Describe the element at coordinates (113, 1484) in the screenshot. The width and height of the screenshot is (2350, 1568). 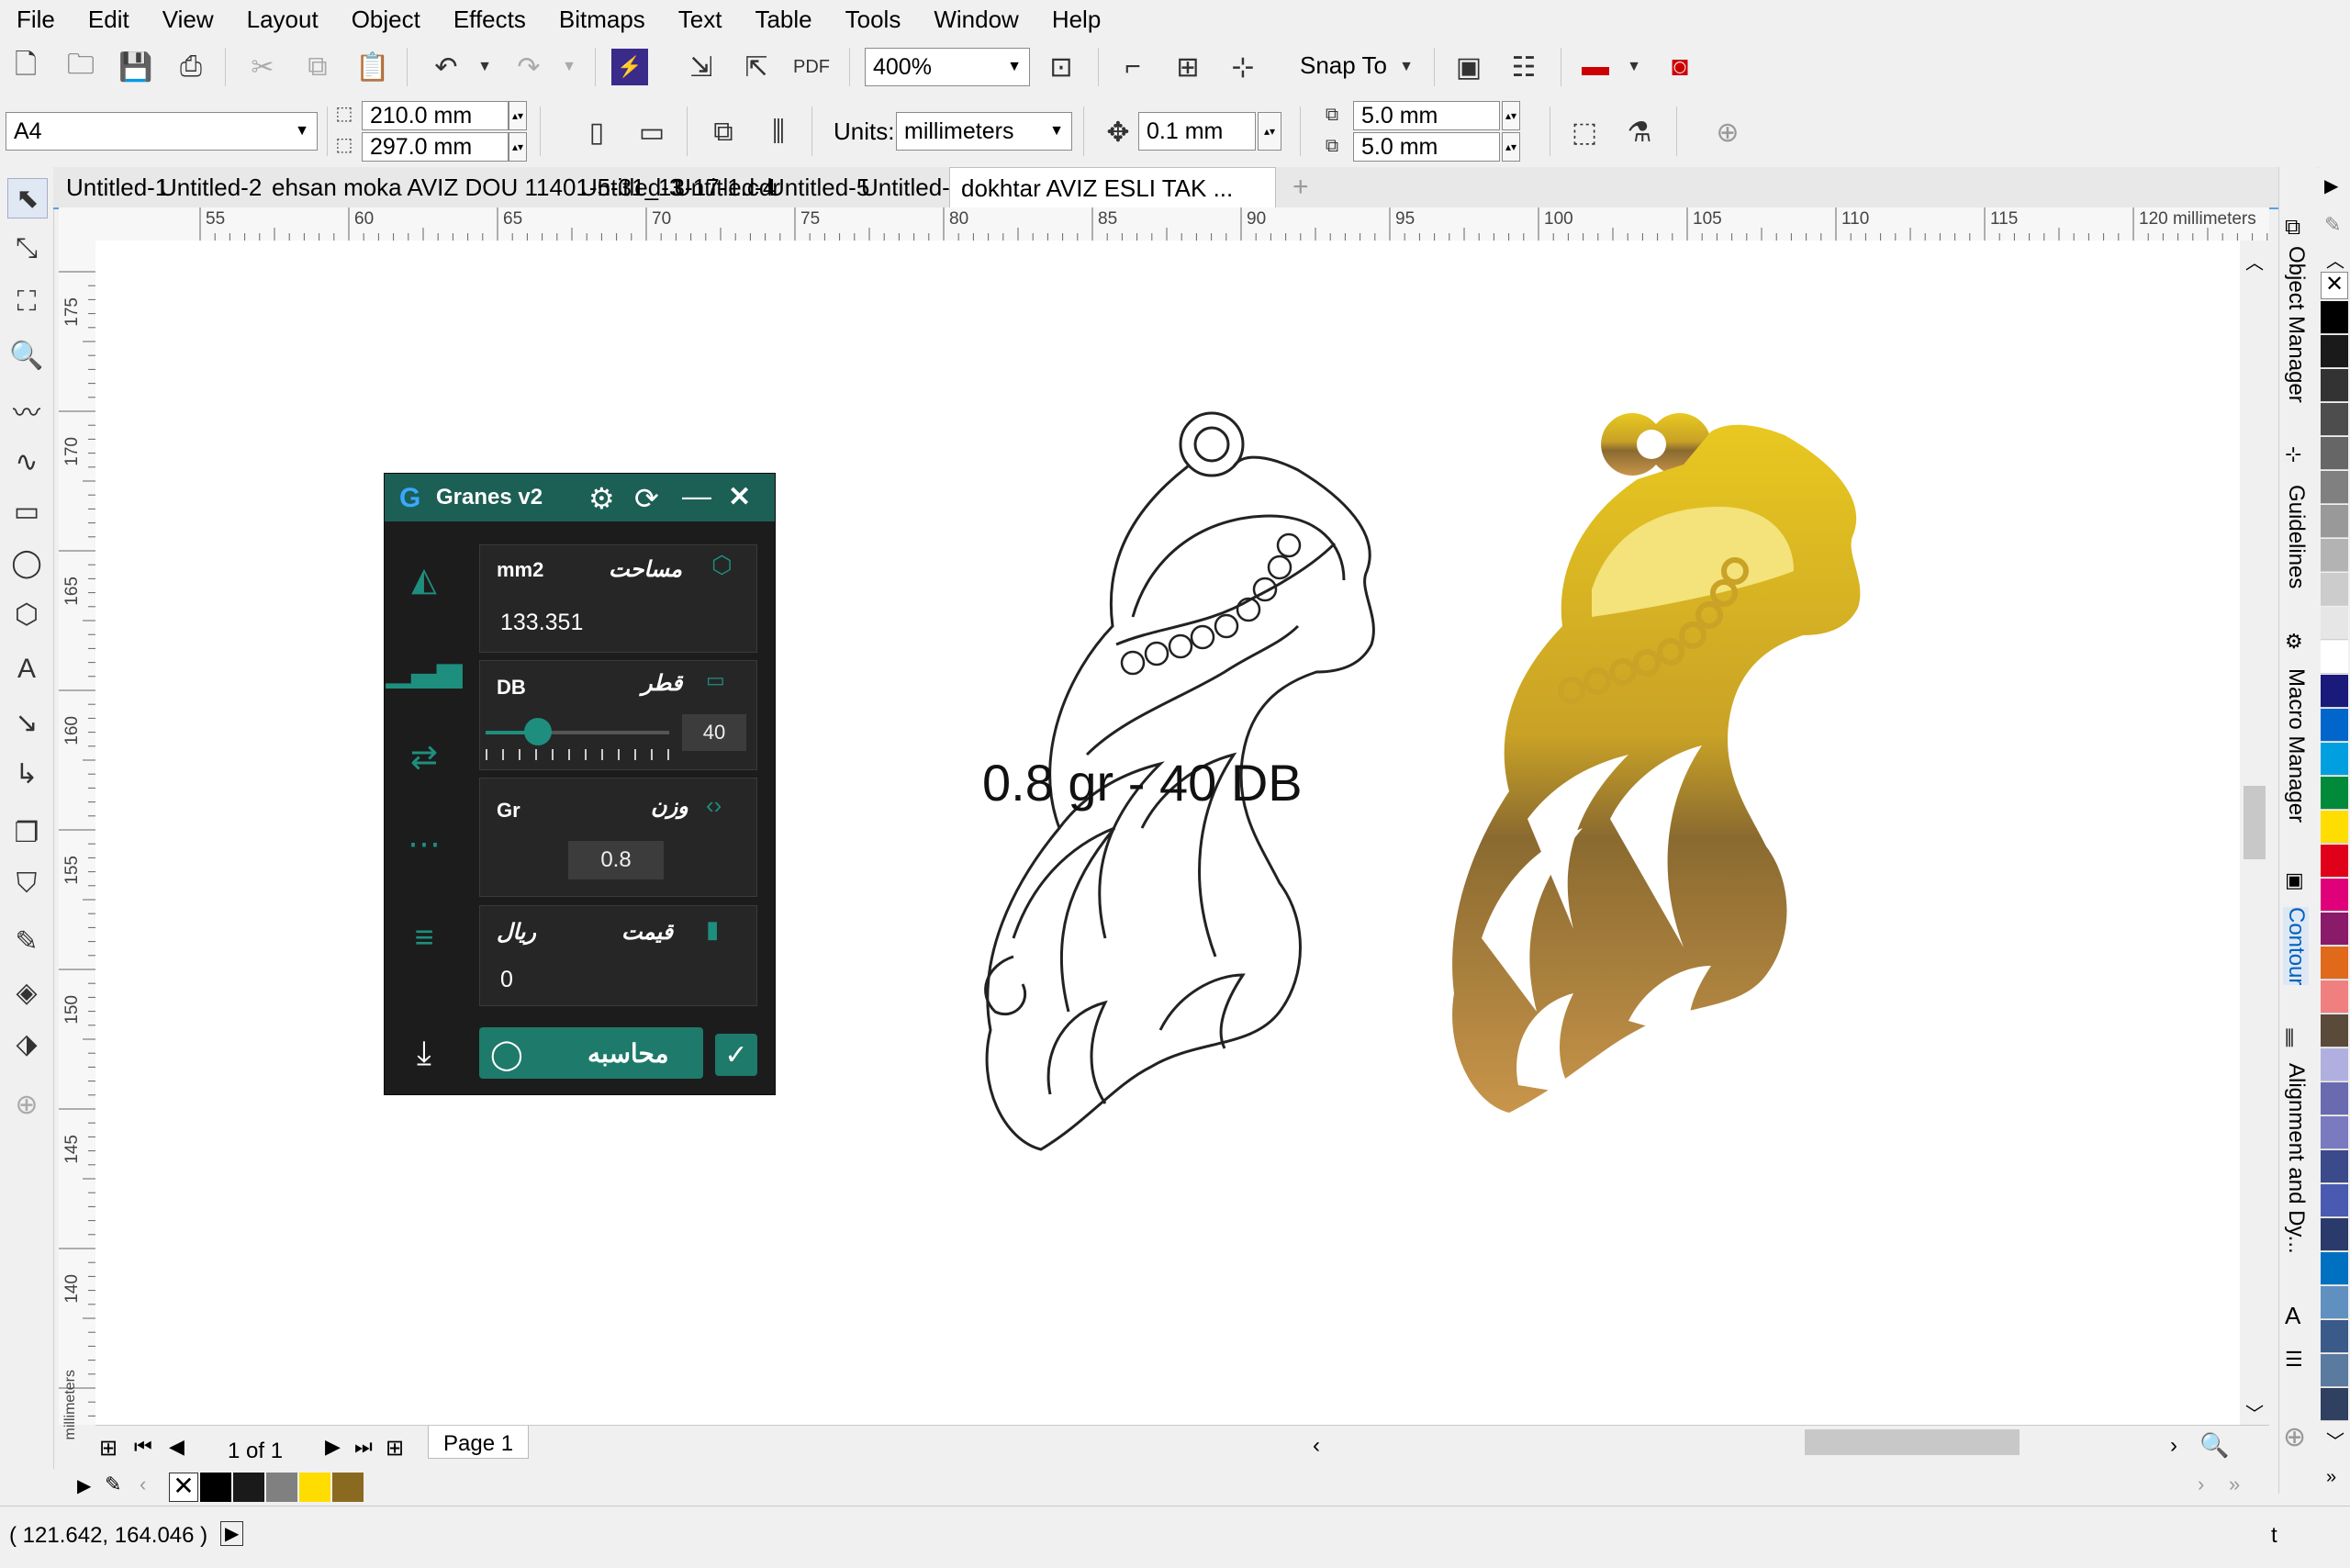
I see `eyedropper-icon: ✎` at that location.